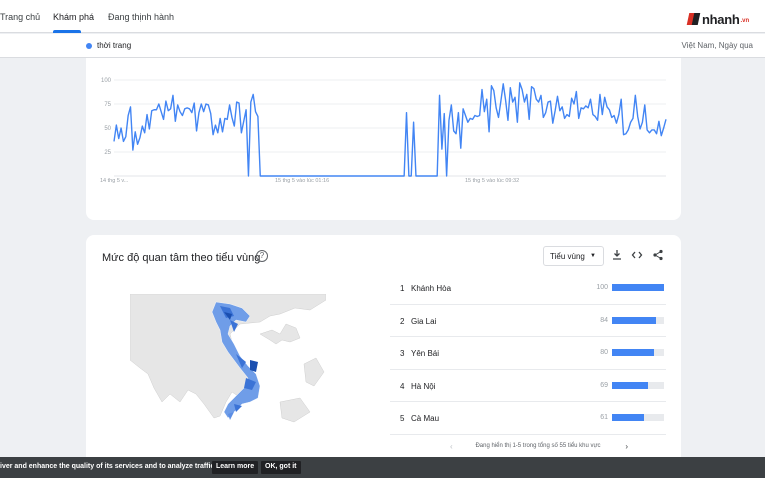 Image resolution: width=765 pixels, height=478 pixels. I want to click on embed-icon, so click(637, 256).